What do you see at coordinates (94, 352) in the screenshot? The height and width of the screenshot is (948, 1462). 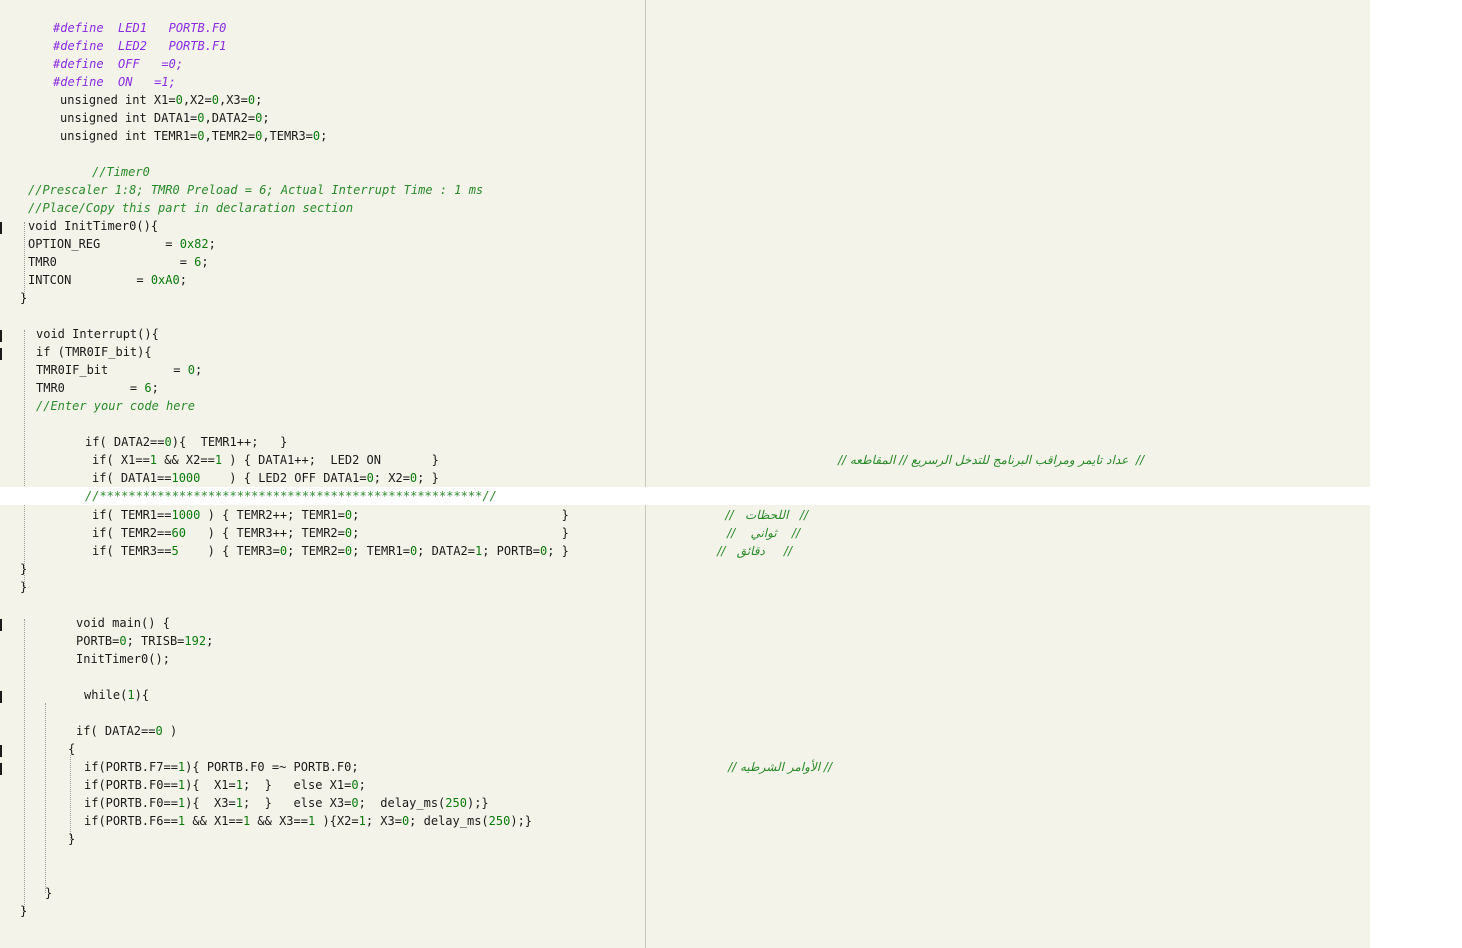 I see `code-line: if (TMR0IF_bit){` at bounding box center [94, 352].